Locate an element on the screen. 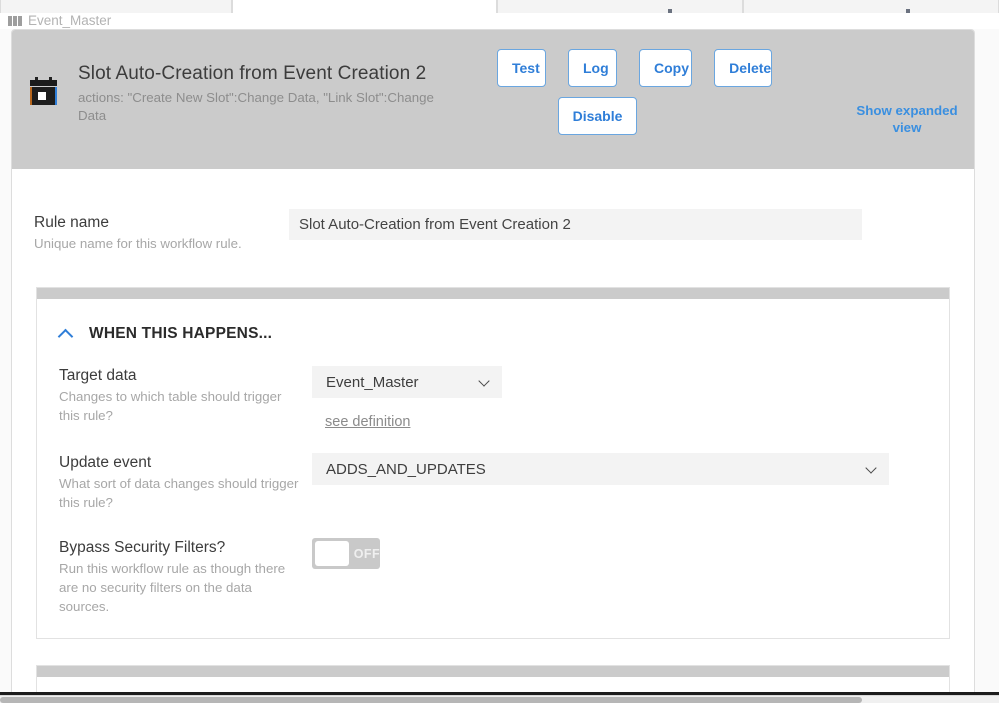 This screenshot has width=999, height=703. header-buttons-row-primary: Test Log Copy Delete is located at coordinates (634, 68).